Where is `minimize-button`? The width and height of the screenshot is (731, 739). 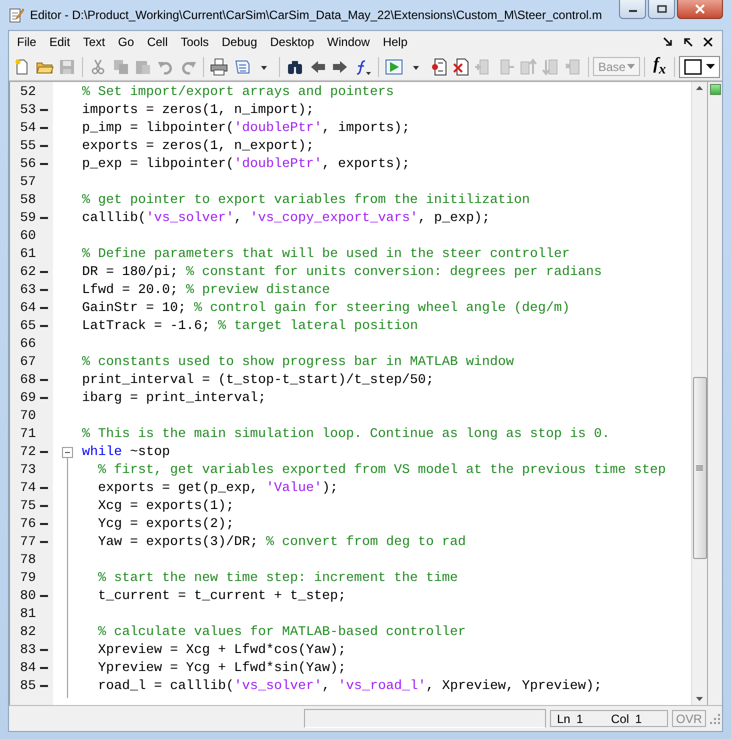
minimize-button is located at coordinates (632, 9).